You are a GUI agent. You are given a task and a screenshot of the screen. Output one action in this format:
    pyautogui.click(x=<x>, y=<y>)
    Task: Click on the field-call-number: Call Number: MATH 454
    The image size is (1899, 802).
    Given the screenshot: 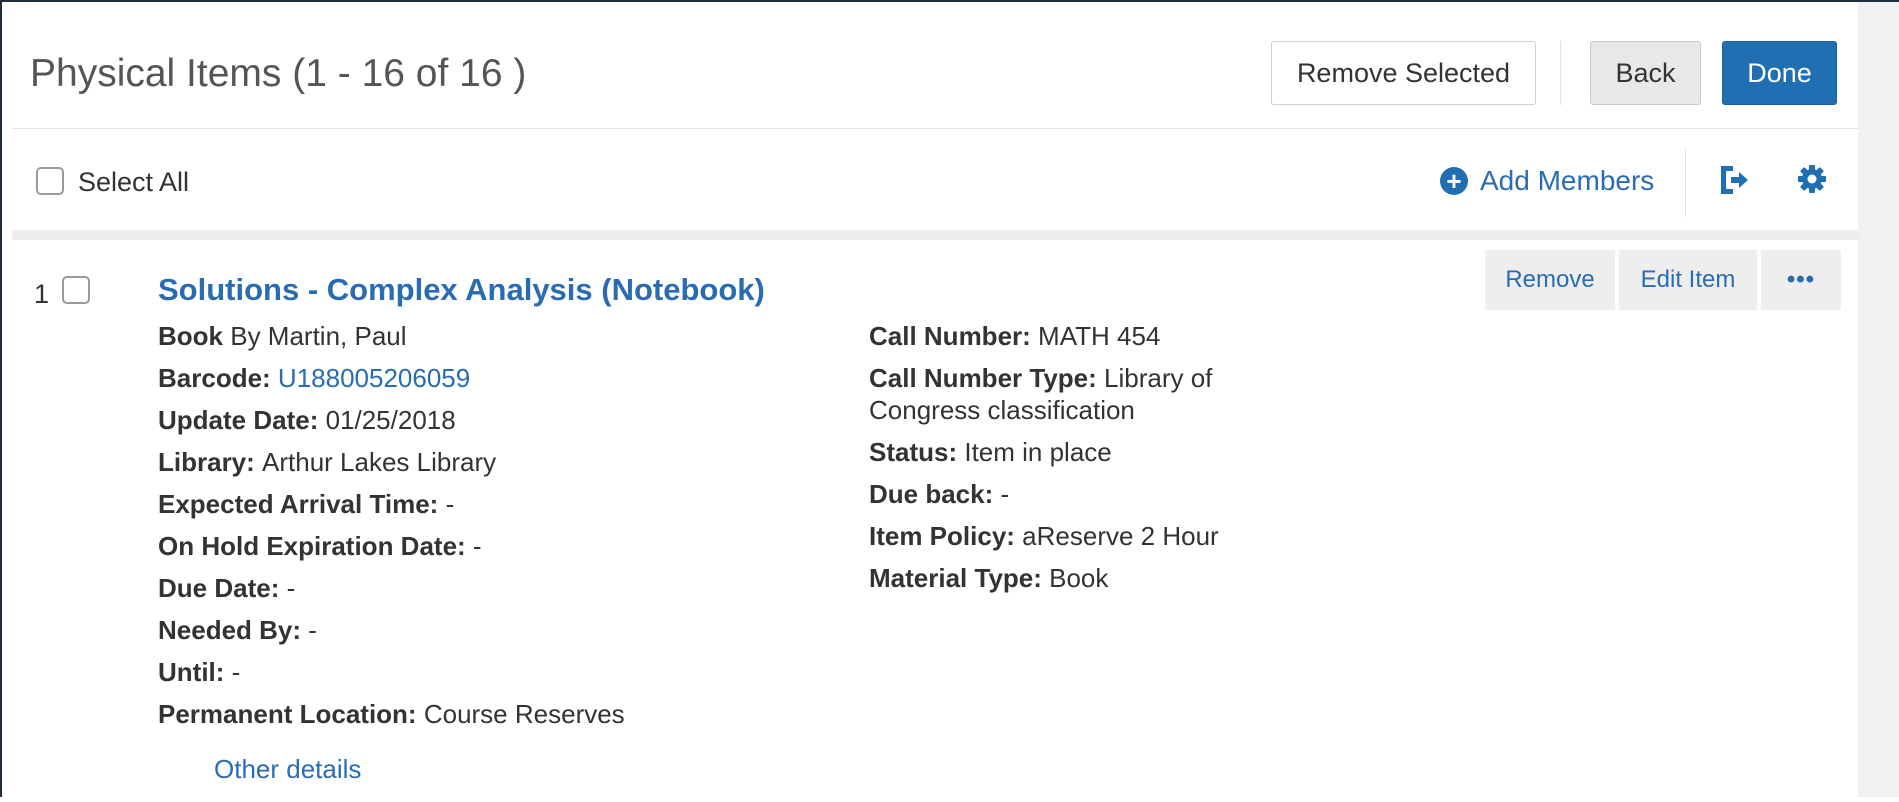 What is the action you would take?
    pyautogui.click(x=1015, y=336)
    